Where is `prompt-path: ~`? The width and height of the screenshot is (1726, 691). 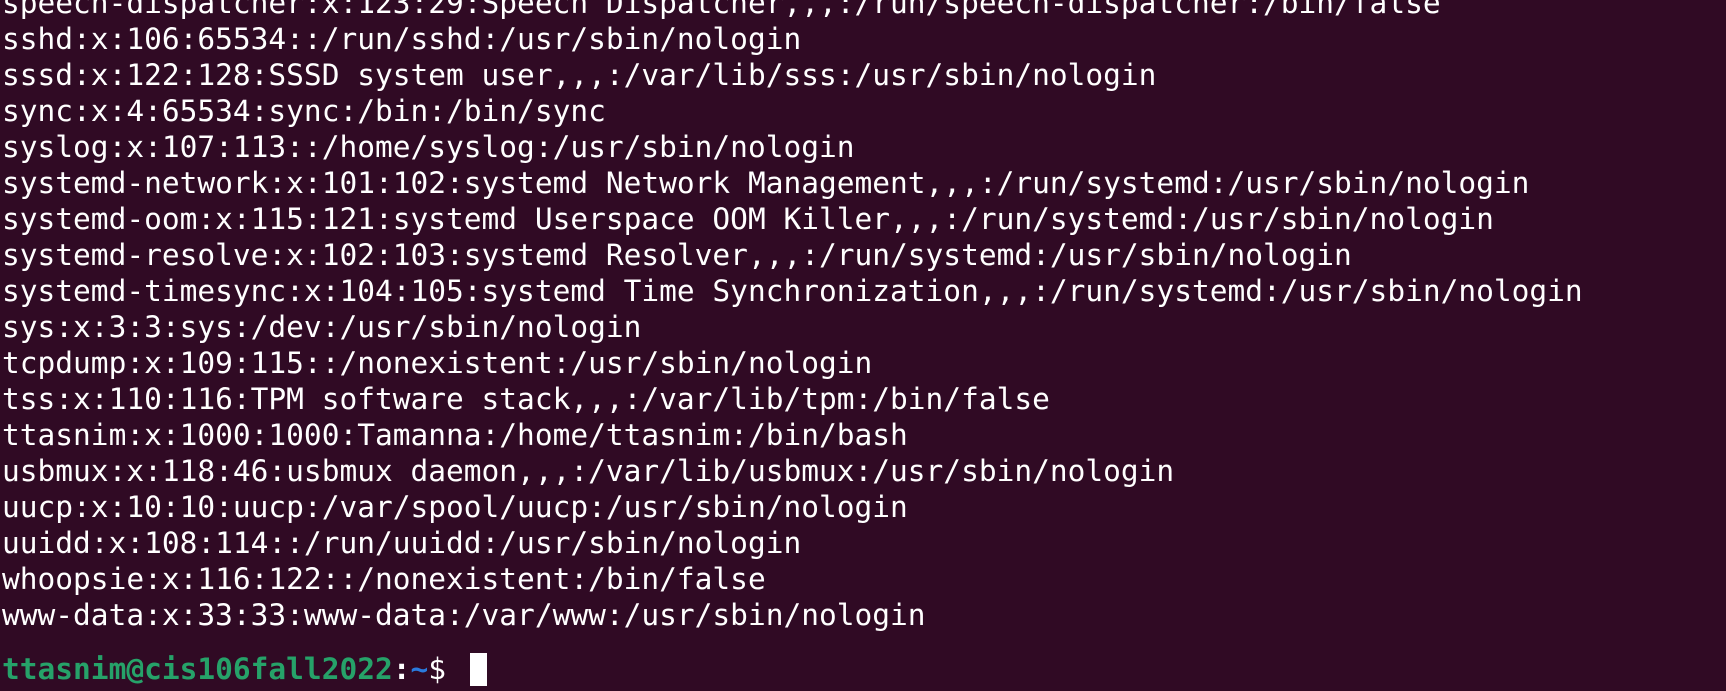 prompt-path: ~ is located at coordinates (419, 669).